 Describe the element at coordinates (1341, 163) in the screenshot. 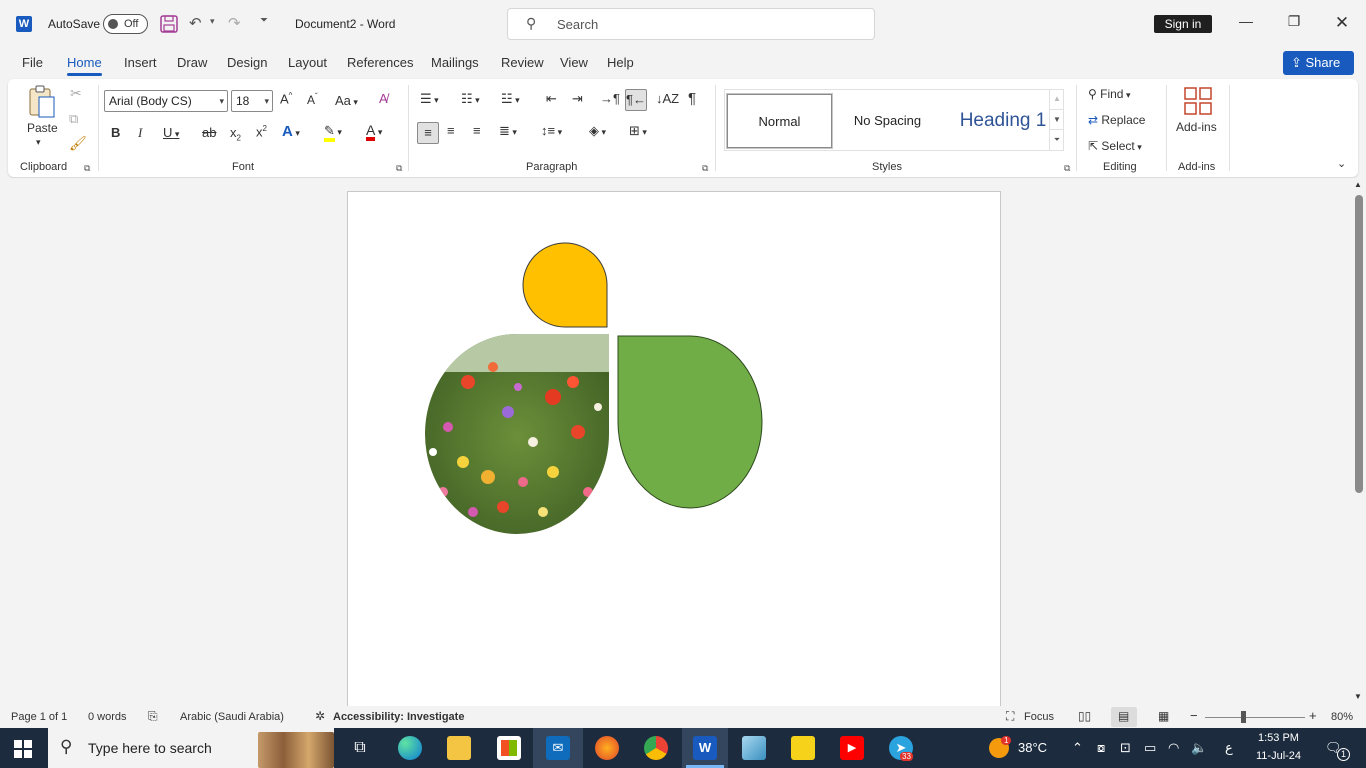

I see `collapse-ribbon-icon: ⌄` at that location.